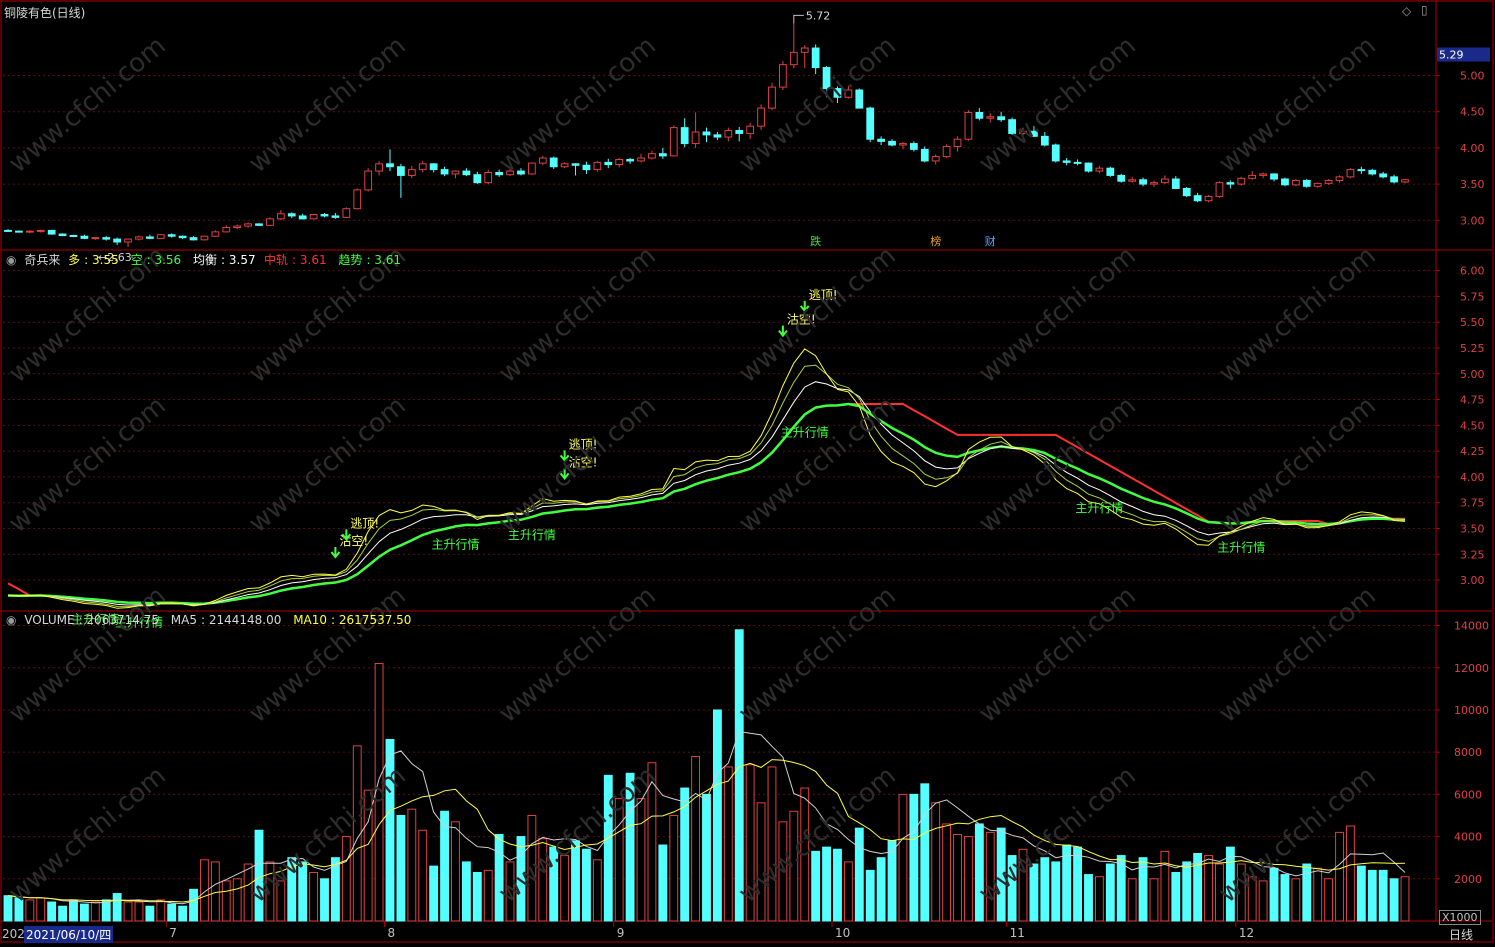 This screenshot has width=1495, height=947. I want to click on date-prefix: 202, so click(13, 934).